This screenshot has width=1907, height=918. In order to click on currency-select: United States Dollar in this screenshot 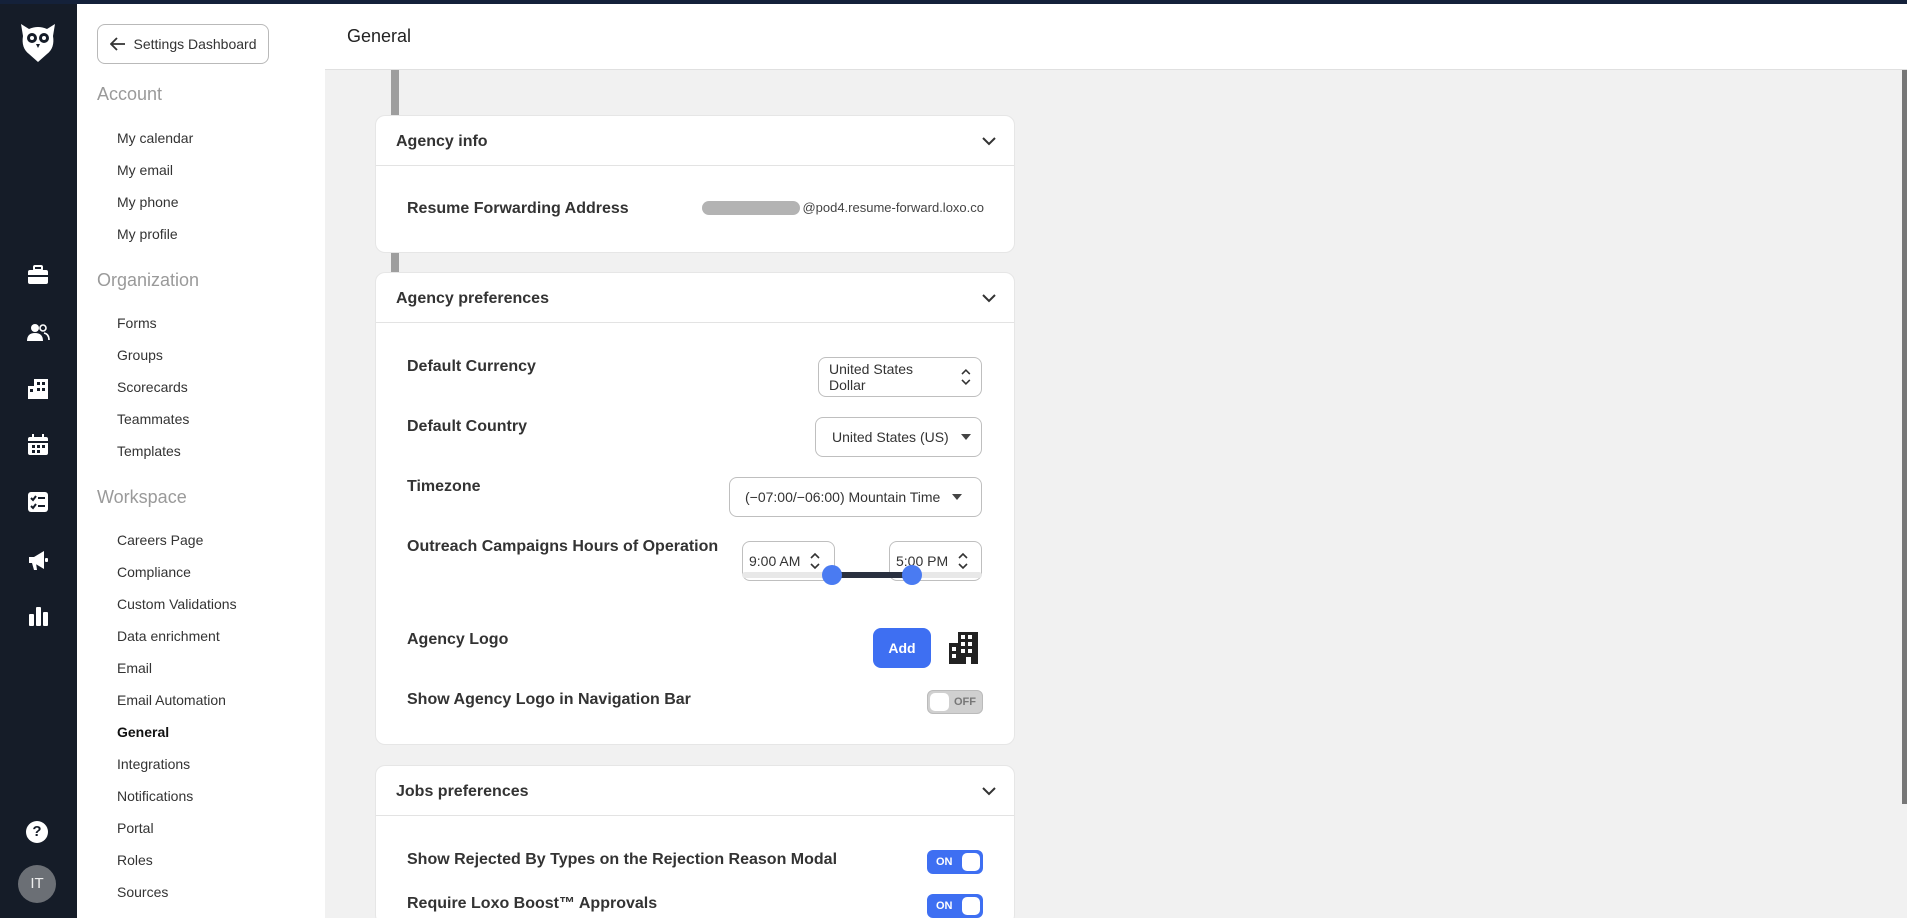, I will do `click(900, 377)`.